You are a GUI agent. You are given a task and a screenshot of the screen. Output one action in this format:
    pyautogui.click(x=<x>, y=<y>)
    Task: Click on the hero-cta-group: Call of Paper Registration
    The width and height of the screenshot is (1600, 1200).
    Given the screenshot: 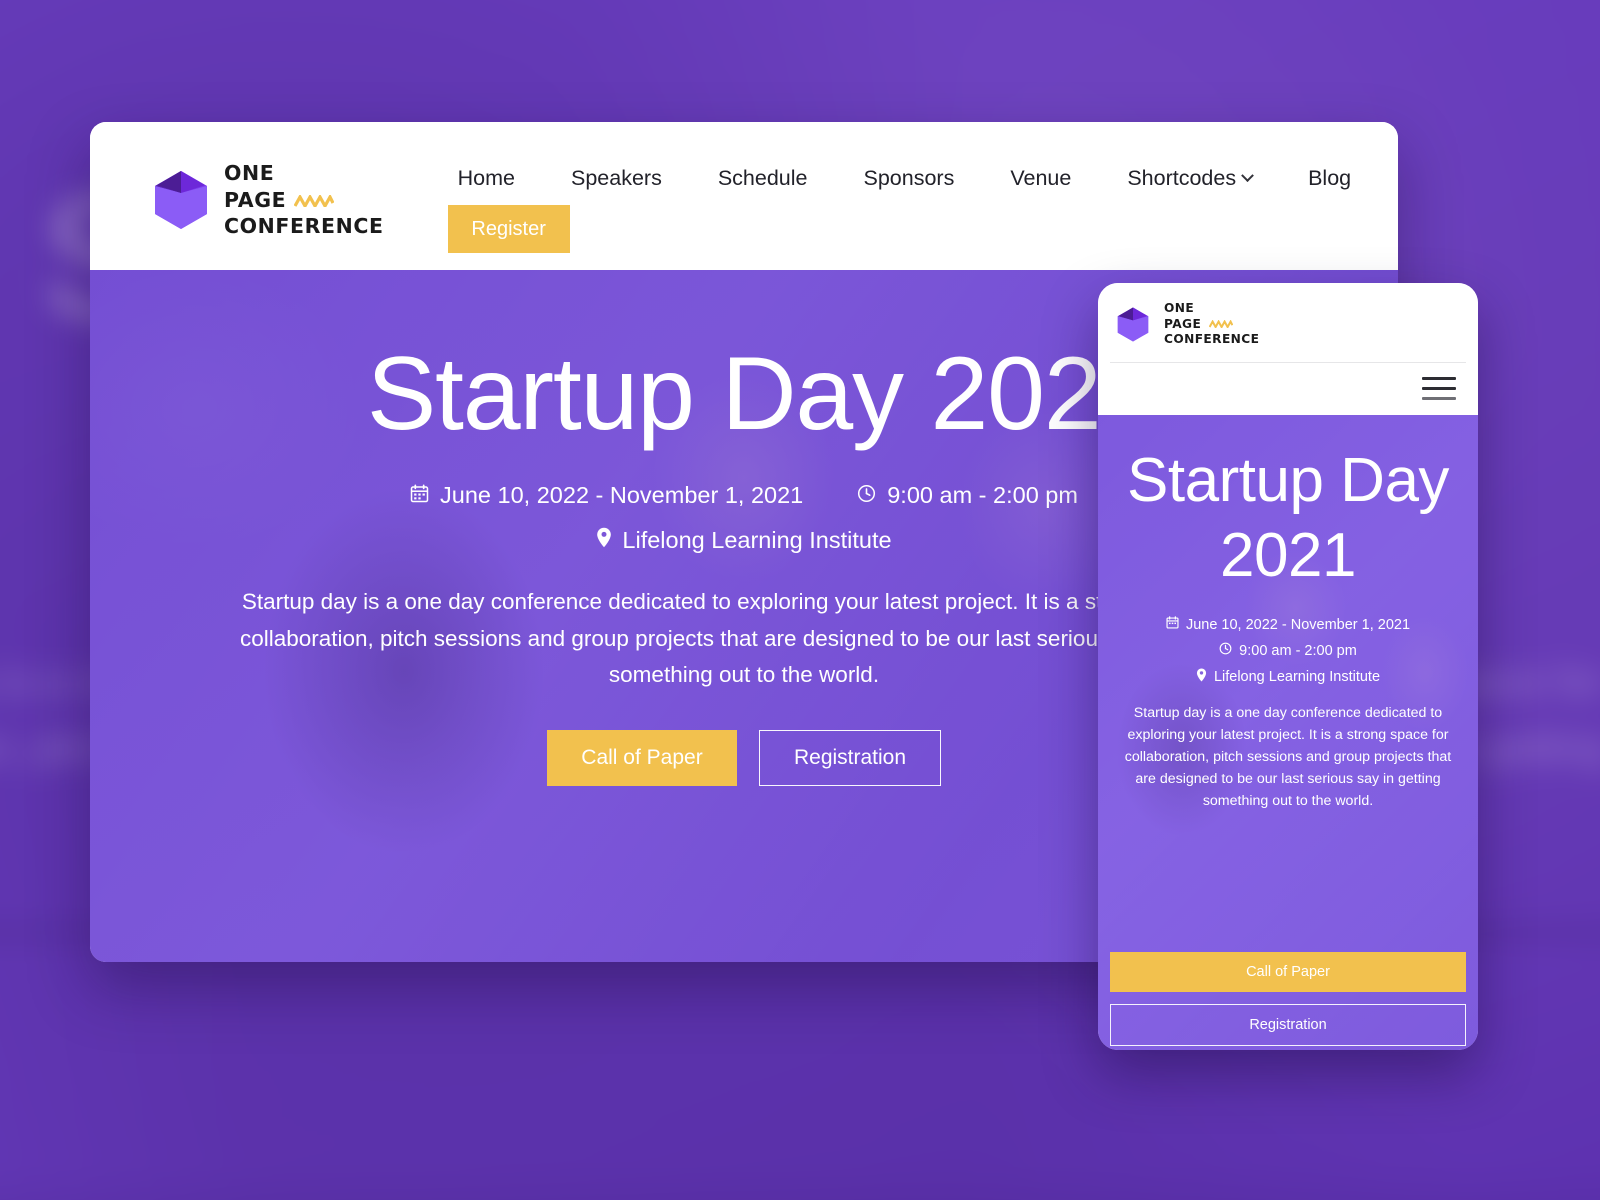 What is the action you would take?
    pyautogui.click(x=744, y=757)
    